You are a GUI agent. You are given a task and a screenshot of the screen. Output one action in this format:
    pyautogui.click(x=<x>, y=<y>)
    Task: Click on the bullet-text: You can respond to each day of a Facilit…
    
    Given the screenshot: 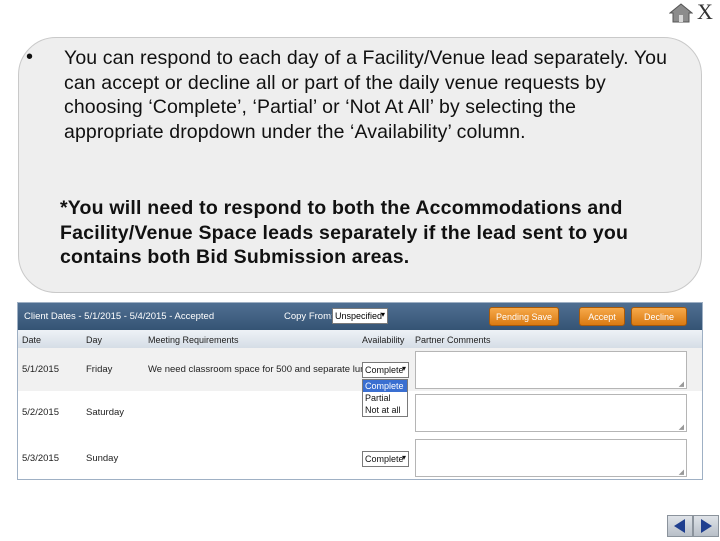 What is the action you would take?
    pyautogui.click(x=366, y=95)
    